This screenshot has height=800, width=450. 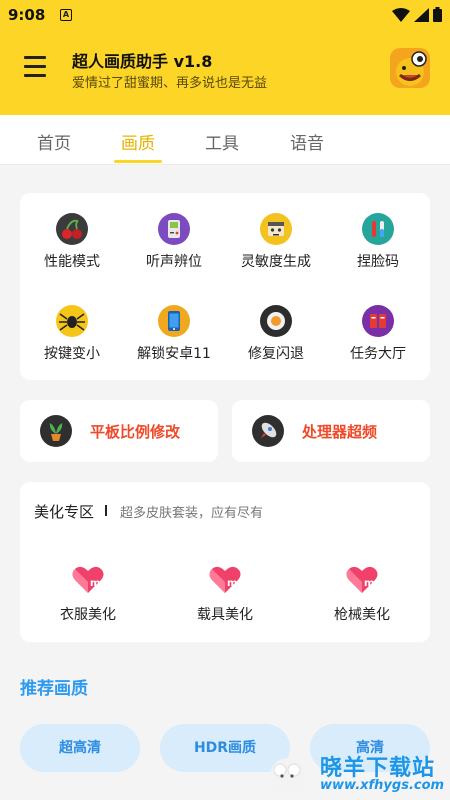 I want to click on grid-item-label: 解锁安卓11, so click(x=174, y=354).